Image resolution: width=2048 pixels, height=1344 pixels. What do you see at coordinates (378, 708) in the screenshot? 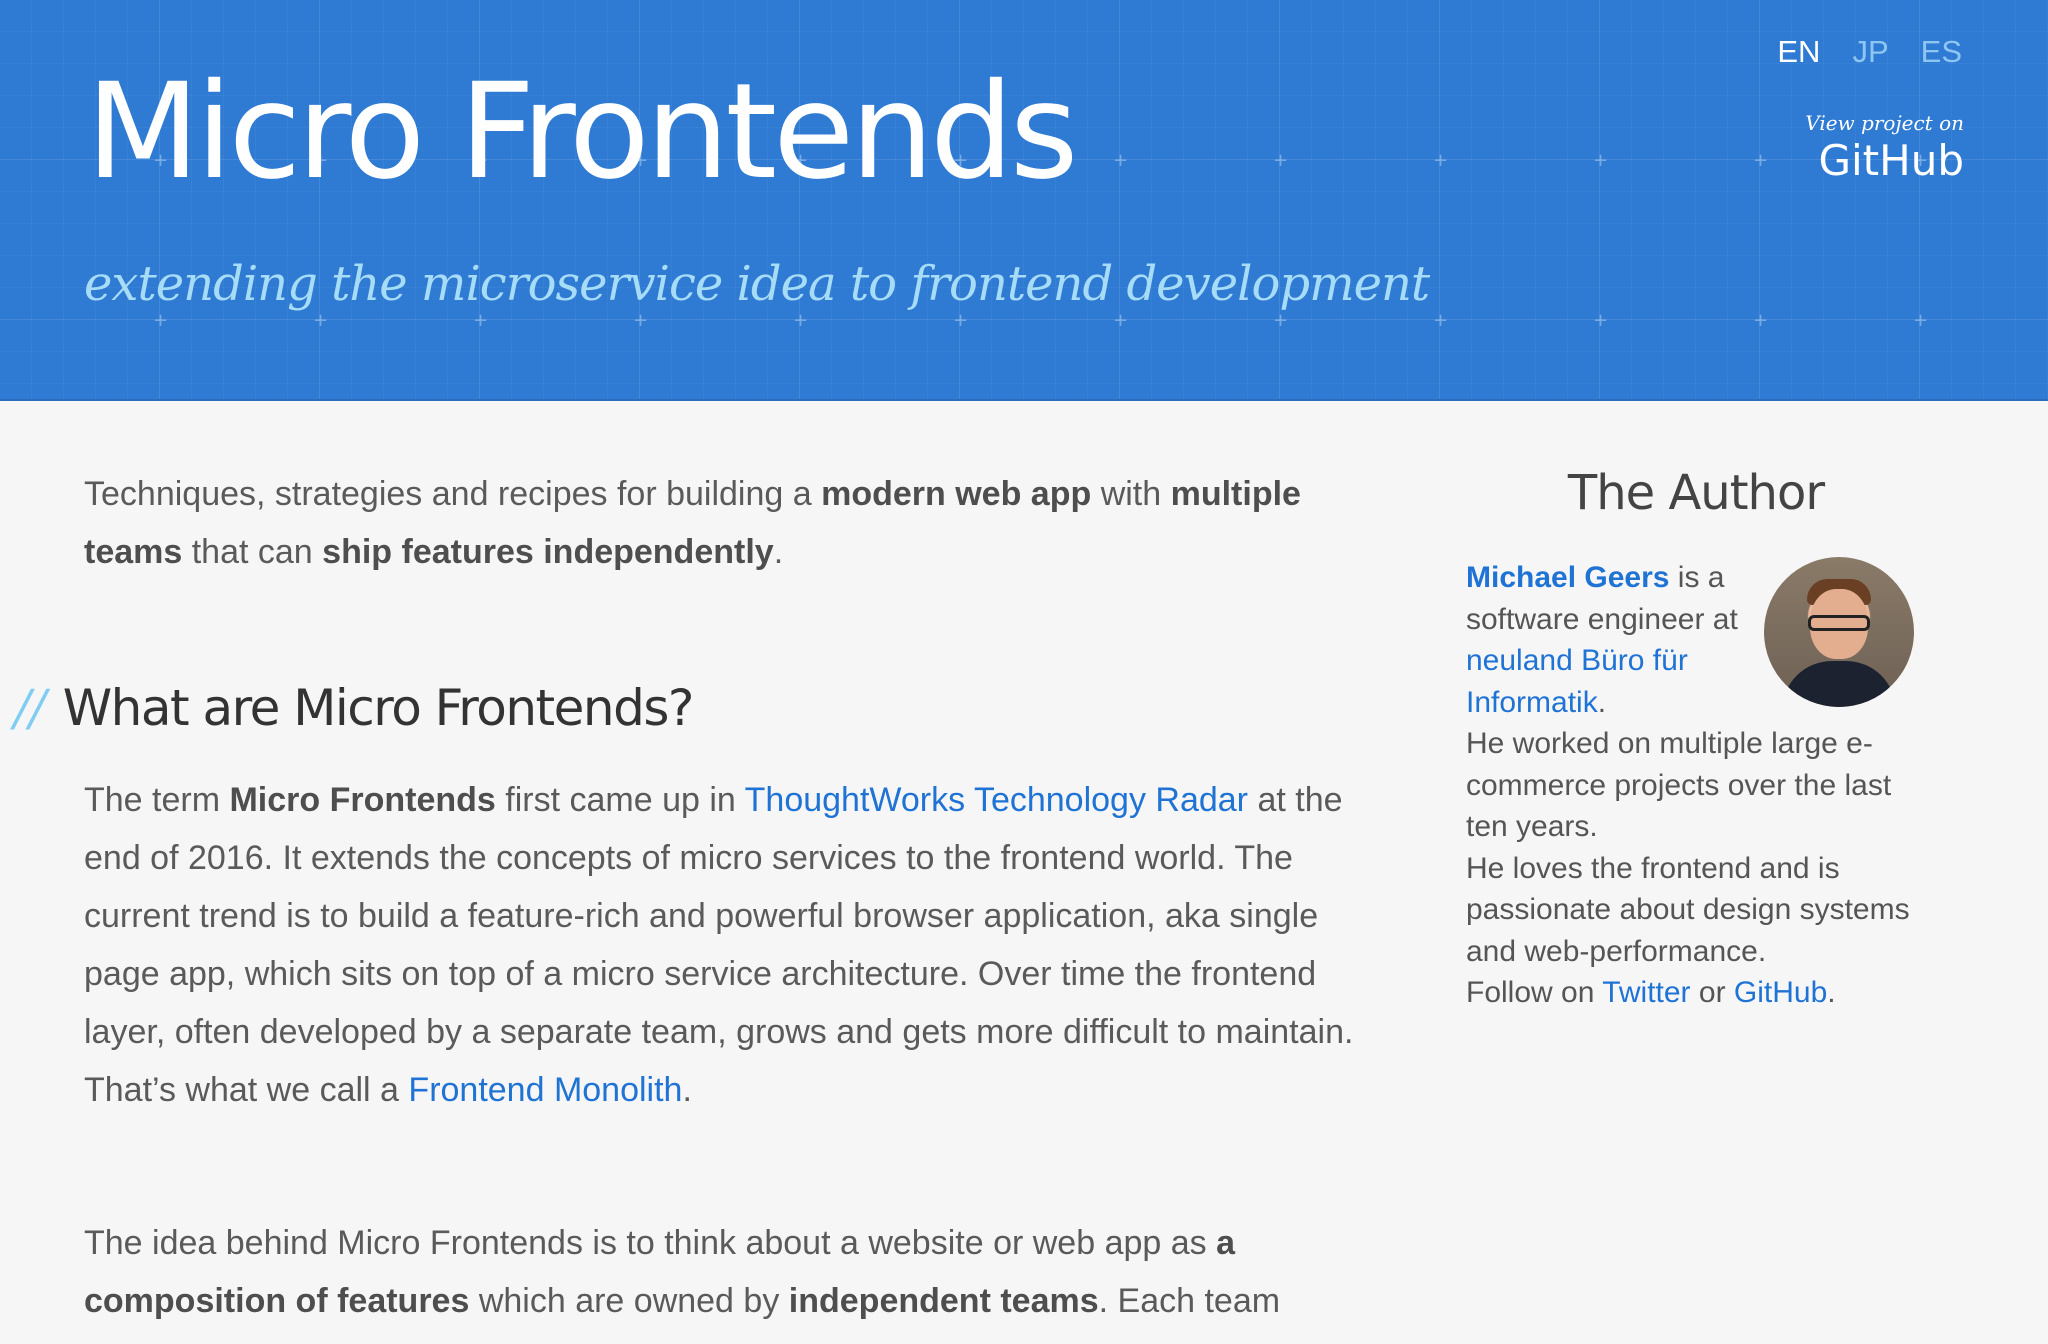
I see `heading-text: What are Micro Frontends?` at bounding box center [378, 708].